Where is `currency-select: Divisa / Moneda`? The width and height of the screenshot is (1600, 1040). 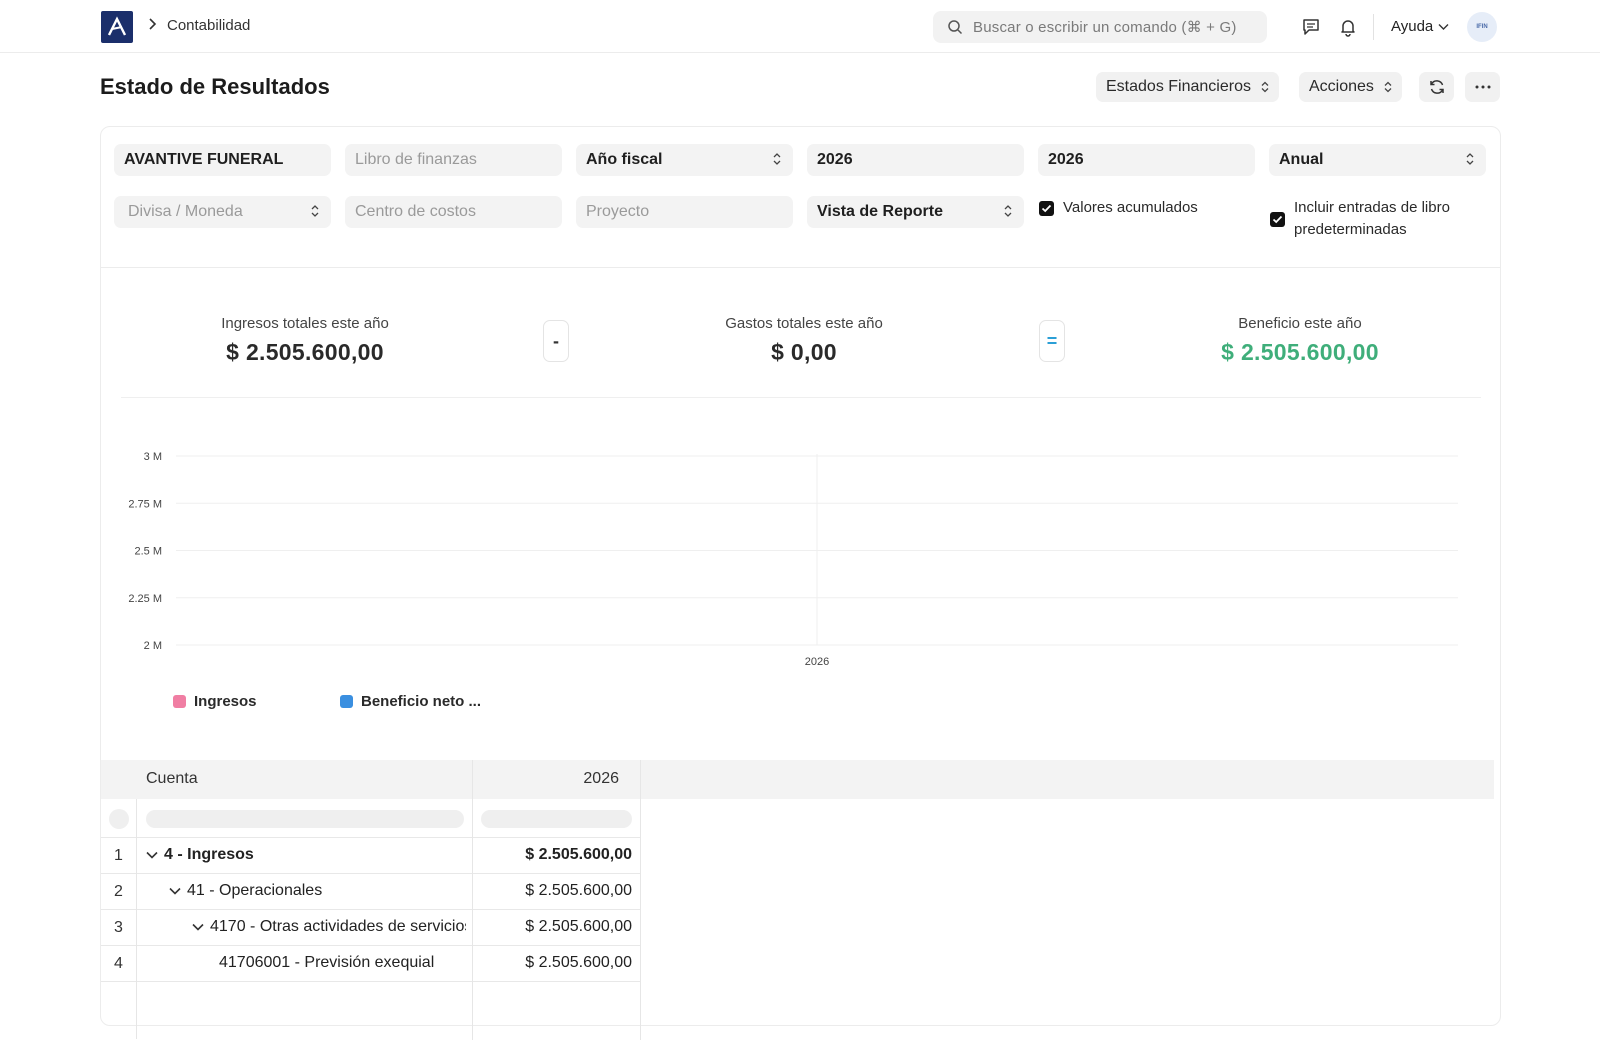 currency-select: Divisa / Moneda is located at coordinates (222, 212).